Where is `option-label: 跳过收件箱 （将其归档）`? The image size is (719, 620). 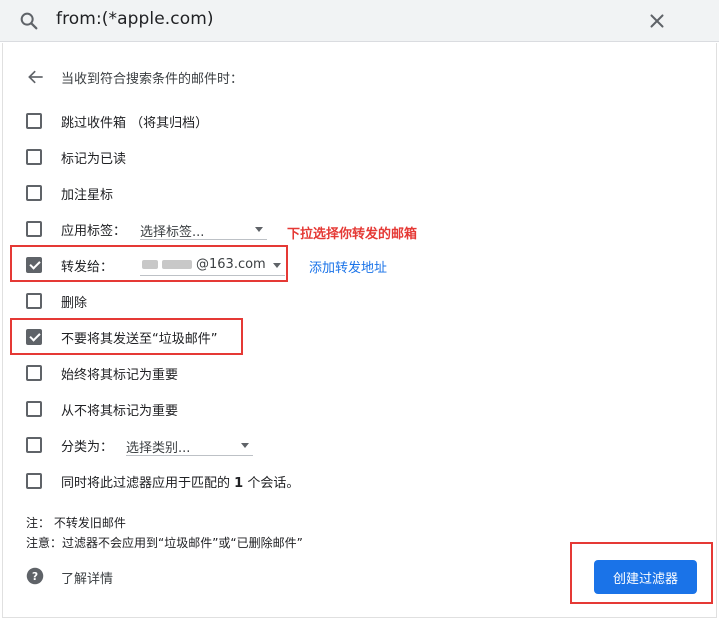 option-label: 跳过收件箱 （将其归档） is located at coordinates (135, 123).